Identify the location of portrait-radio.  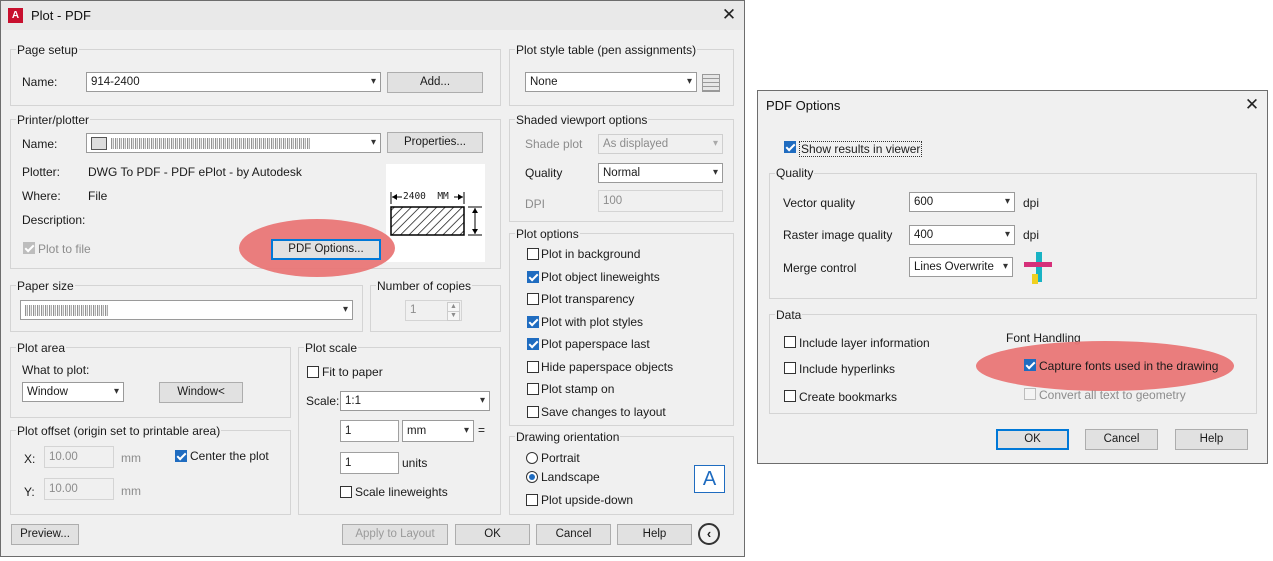
(532, 458).